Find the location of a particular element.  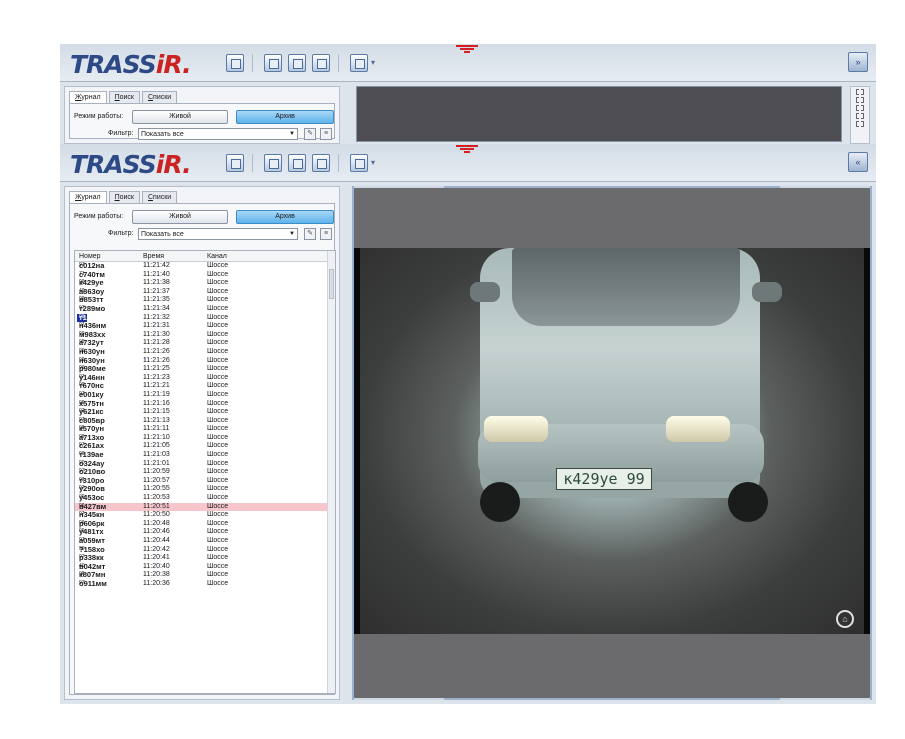

column-number: Номер is located at coordinates (90, 256).